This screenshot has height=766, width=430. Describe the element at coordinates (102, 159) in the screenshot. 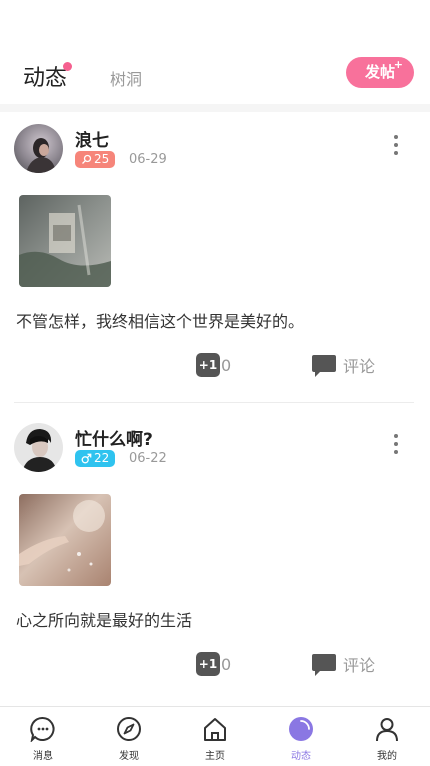

I see `age-label: 25` at that location.